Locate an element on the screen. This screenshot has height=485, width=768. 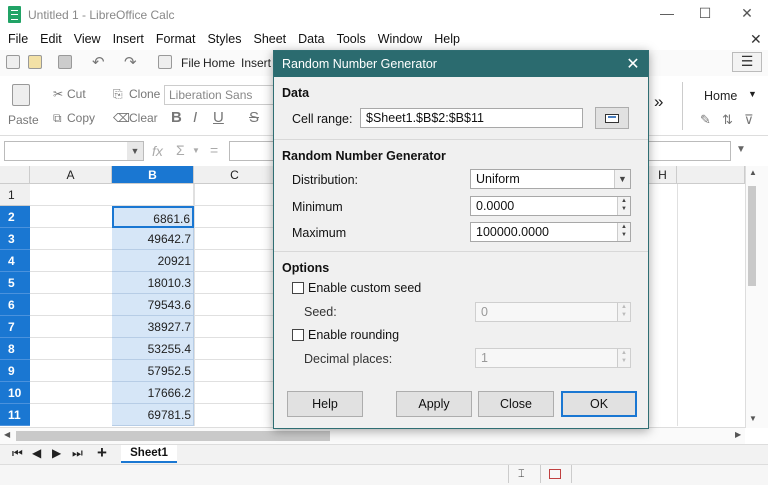
row-header-3: 3 is located at coordinates (15, 239).